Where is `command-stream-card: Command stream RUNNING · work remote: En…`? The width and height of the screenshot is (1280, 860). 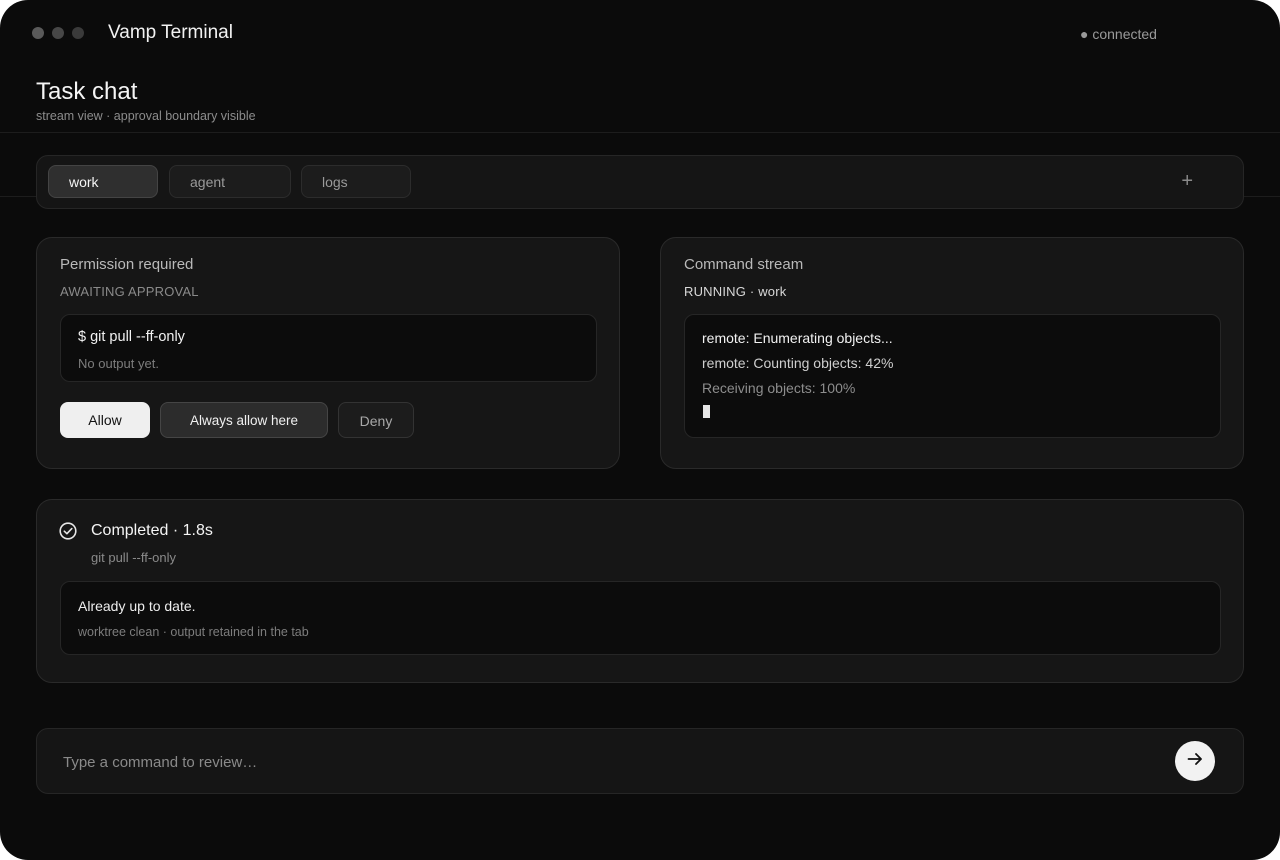
command-stream-card: Command stream RUNNING · work remote: En… is located at coordinates (952, 353).